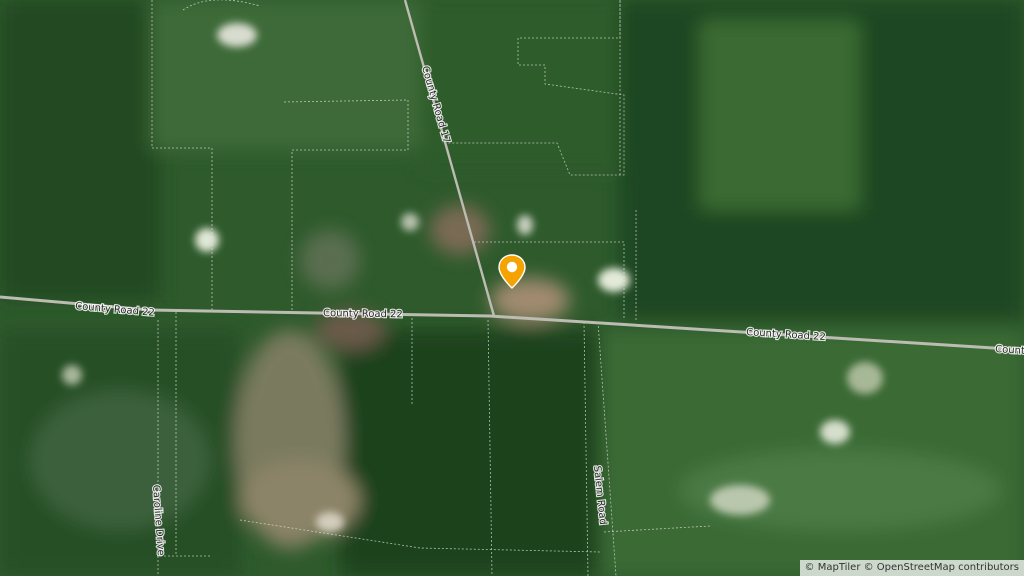 The height and width of the screenshot is (576, 1024). Describe the element at coordinates (363, 314) in the screenshot. I see `road-label-county-road-22: County Road 22` at that location.